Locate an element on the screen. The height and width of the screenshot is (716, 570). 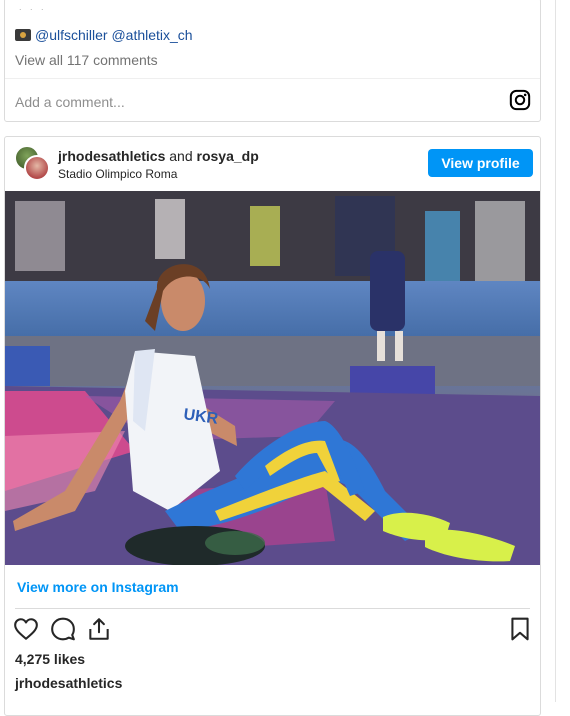
post-authors: jrhodesathletics and rosya_dp is located at coordinates (158, 156).